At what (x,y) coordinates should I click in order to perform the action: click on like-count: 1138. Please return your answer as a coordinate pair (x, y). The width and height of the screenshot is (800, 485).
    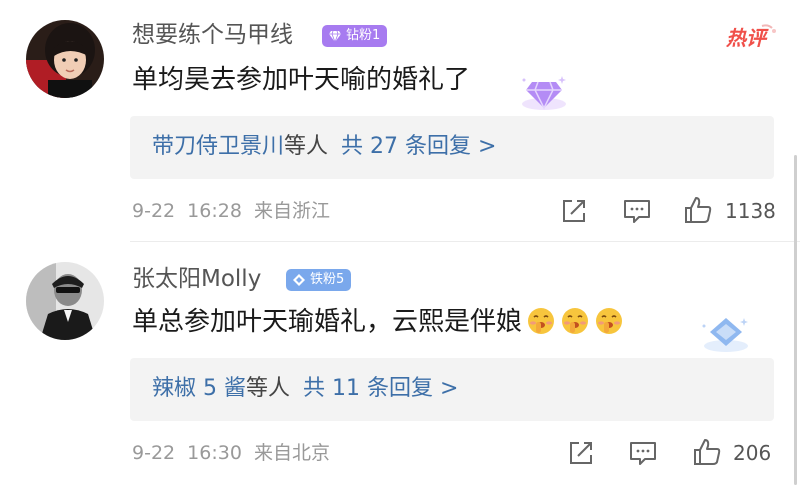
    Looking at the image, I should click on (750, 211).